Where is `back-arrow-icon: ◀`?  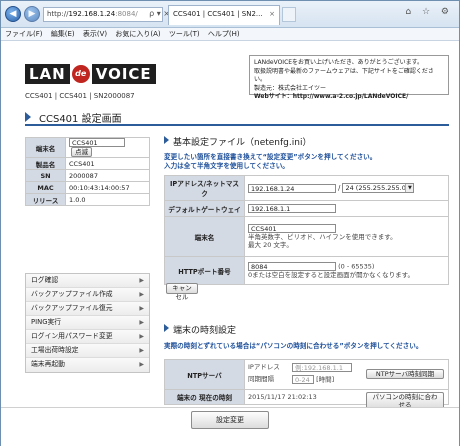
back-arrow-icon: ◀ is located at coordinates (13, 14).